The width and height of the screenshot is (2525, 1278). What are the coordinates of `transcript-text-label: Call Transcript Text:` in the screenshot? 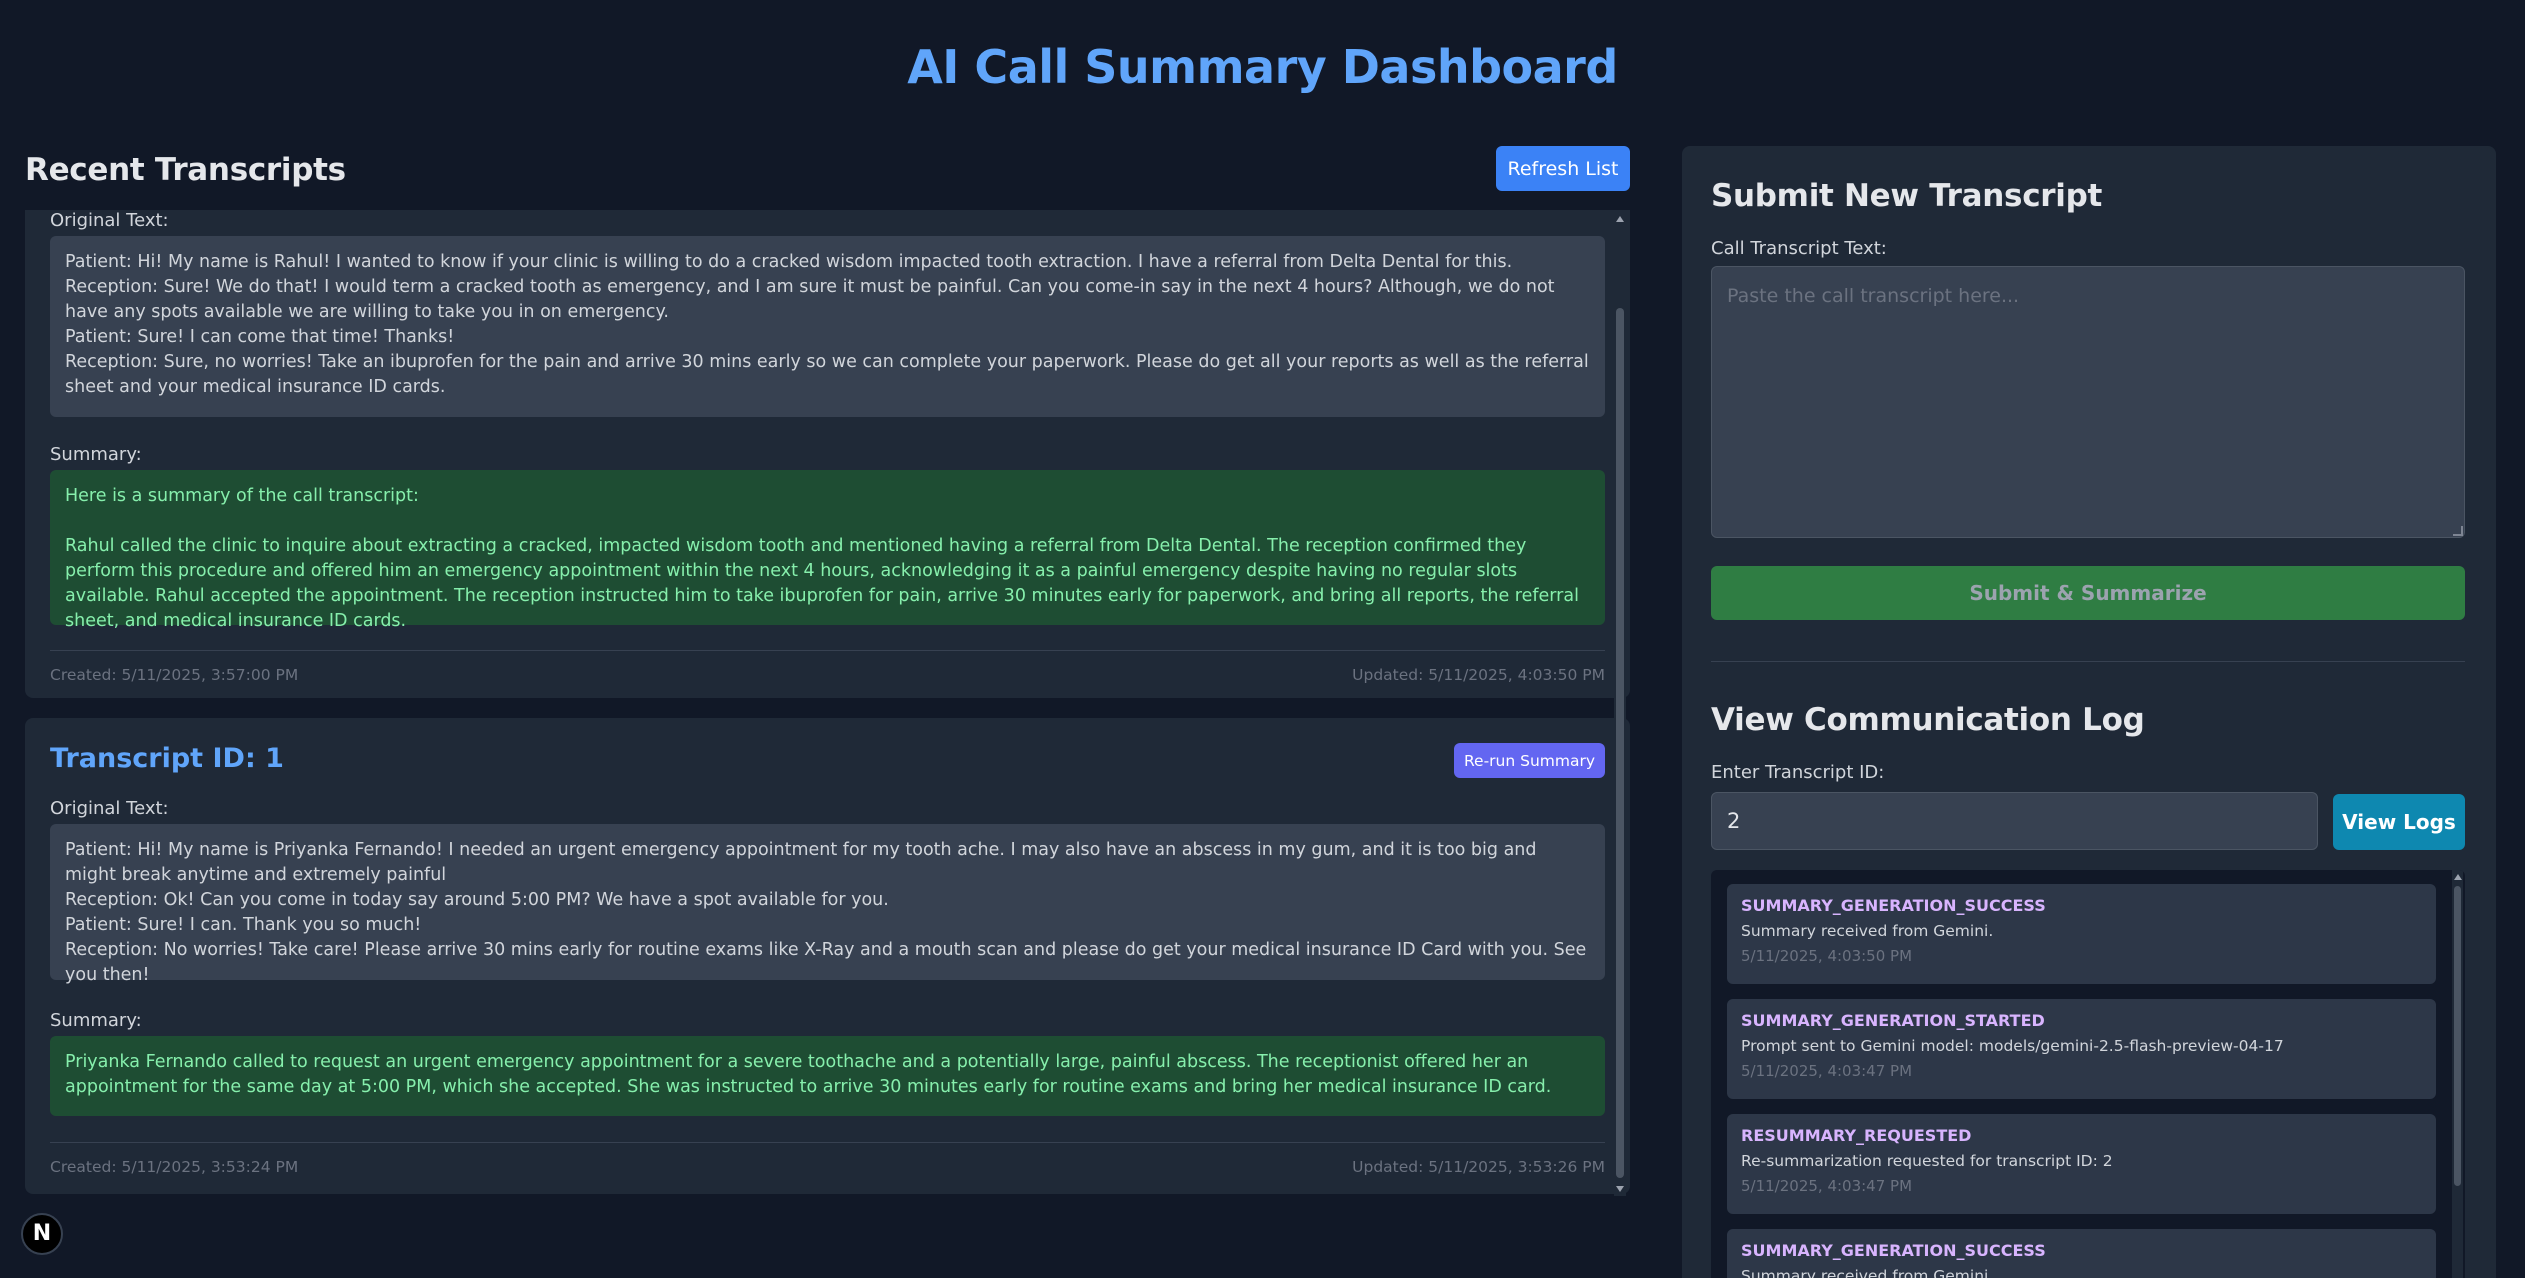 It's located at (1799, 248).